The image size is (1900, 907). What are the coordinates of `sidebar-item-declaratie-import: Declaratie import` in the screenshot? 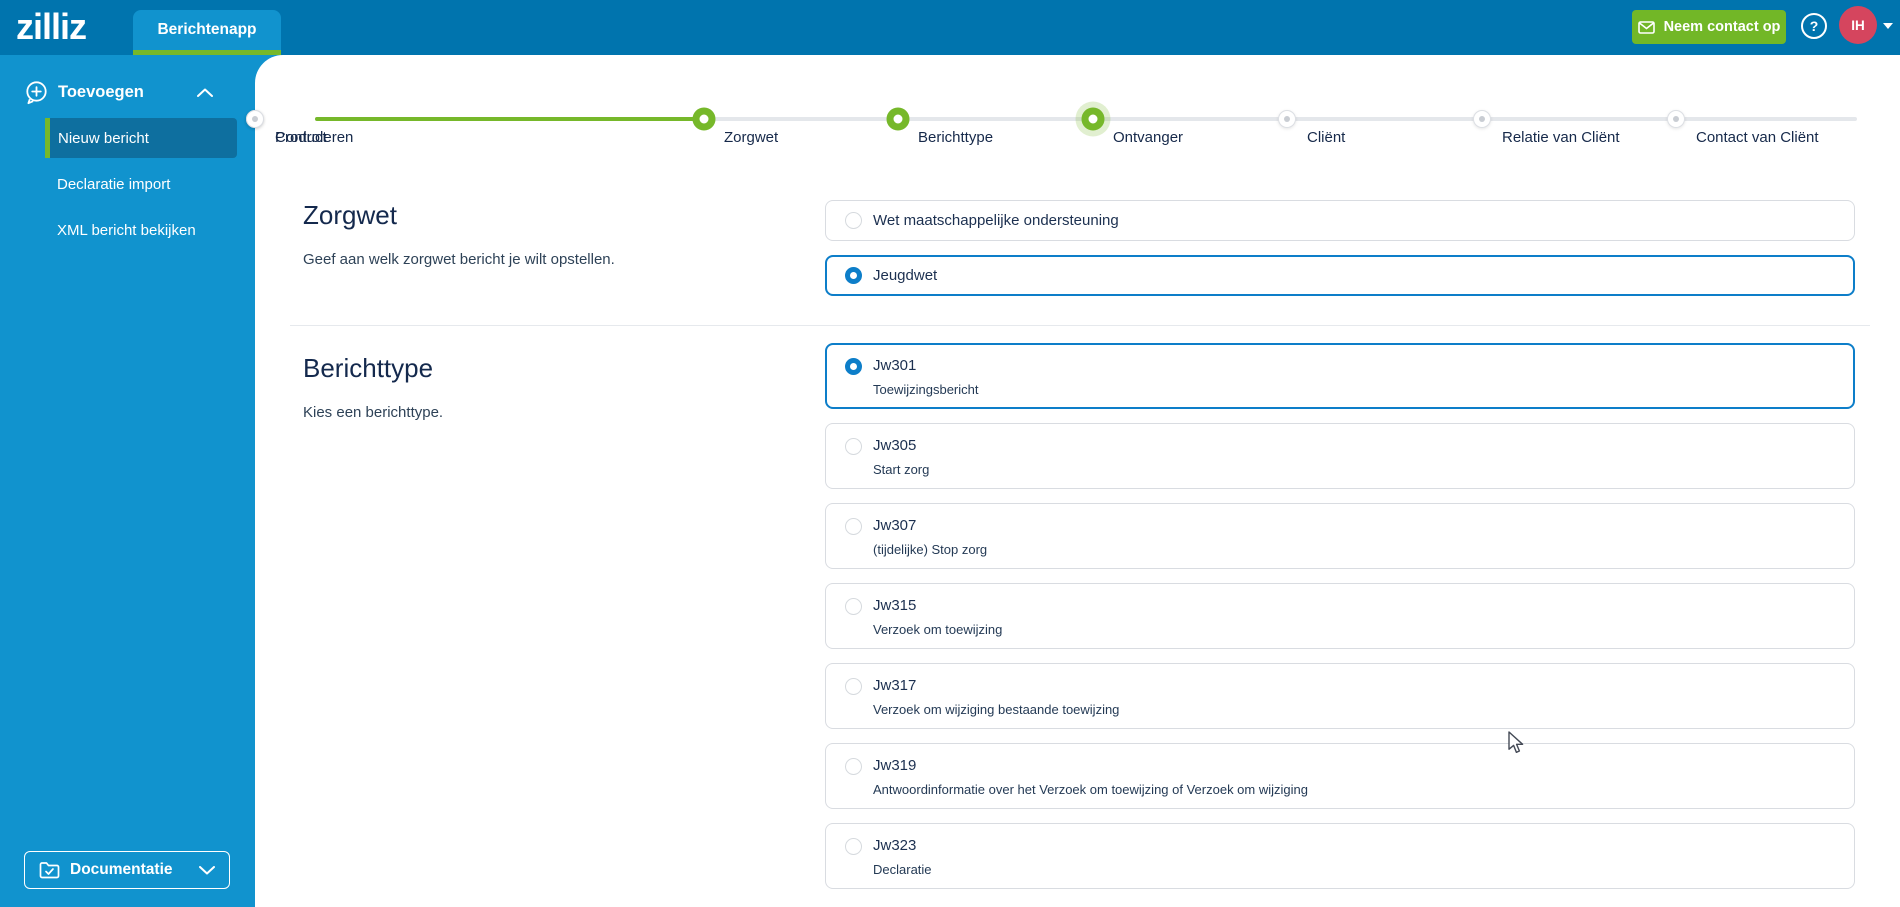 It's located at (141, 184).